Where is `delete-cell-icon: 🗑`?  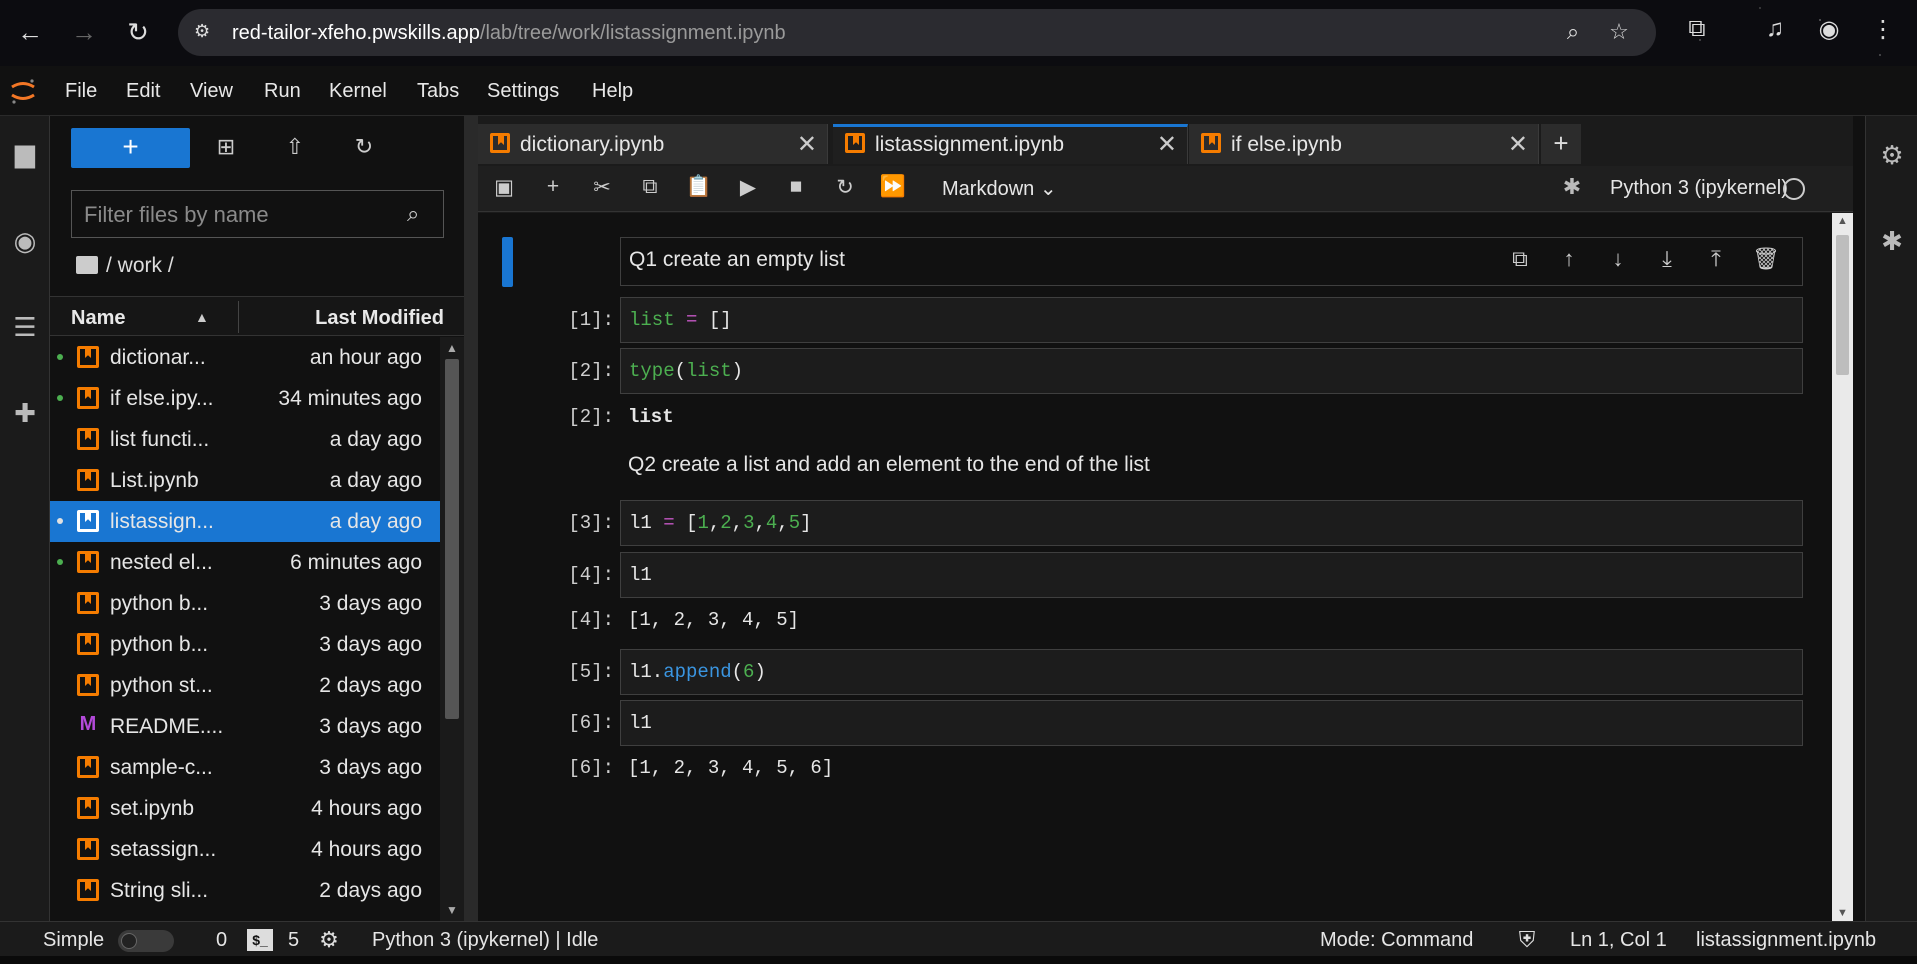
delete-cell-icon: 🗑 is located at coordinates (1766, 261).